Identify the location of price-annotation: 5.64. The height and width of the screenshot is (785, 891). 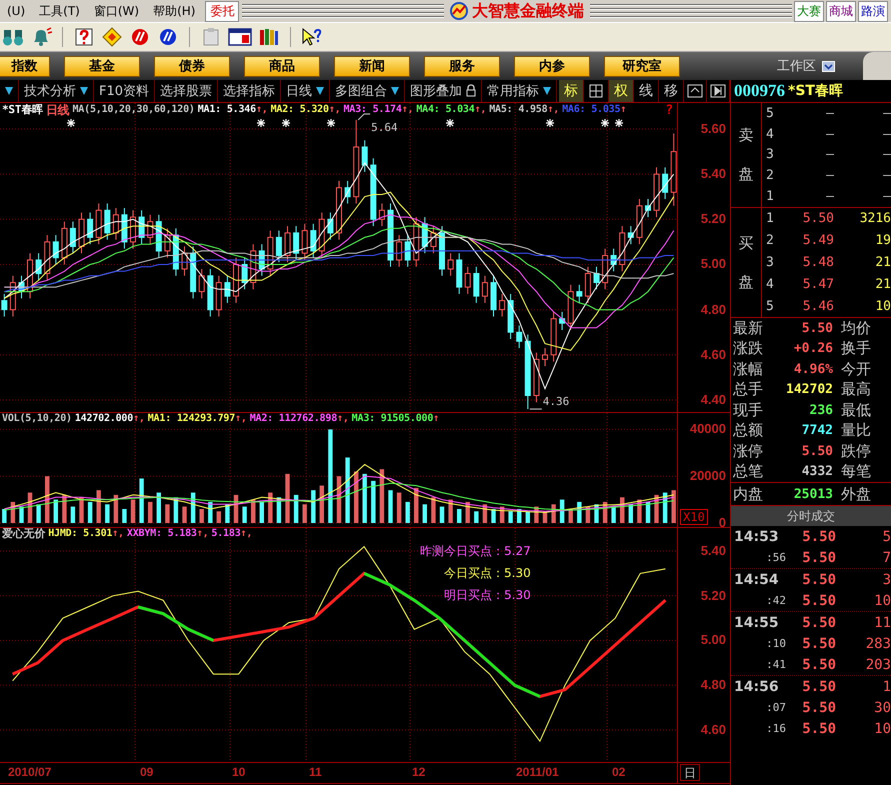
(384, 127).